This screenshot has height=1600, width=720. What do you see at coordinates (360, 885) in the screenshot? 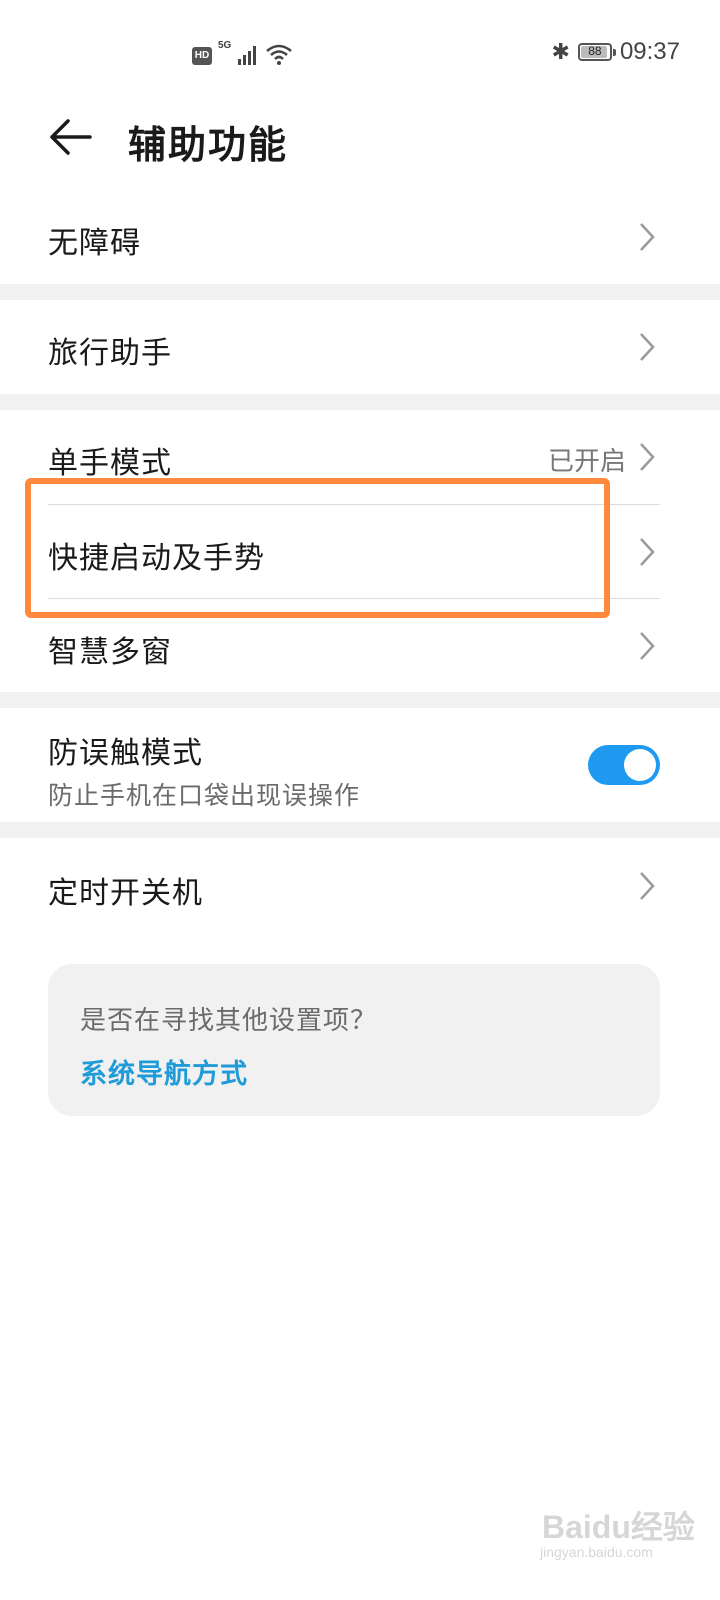
I see `setting-scheduled-power: 定时开关机` at bounding box center [360, 885].